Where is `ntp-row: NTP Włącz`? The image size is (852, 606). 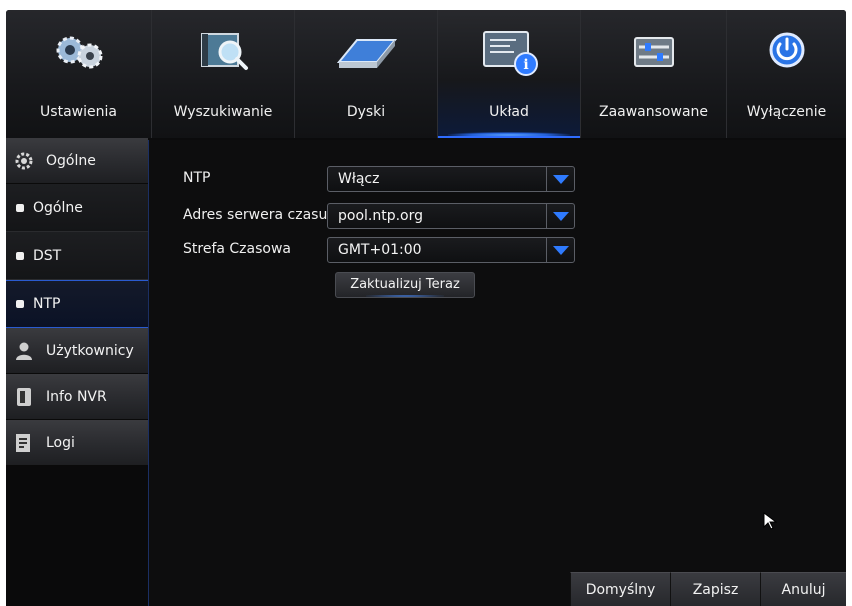 ntp-row: NTP Włącz is located at coordinates (497, 179).